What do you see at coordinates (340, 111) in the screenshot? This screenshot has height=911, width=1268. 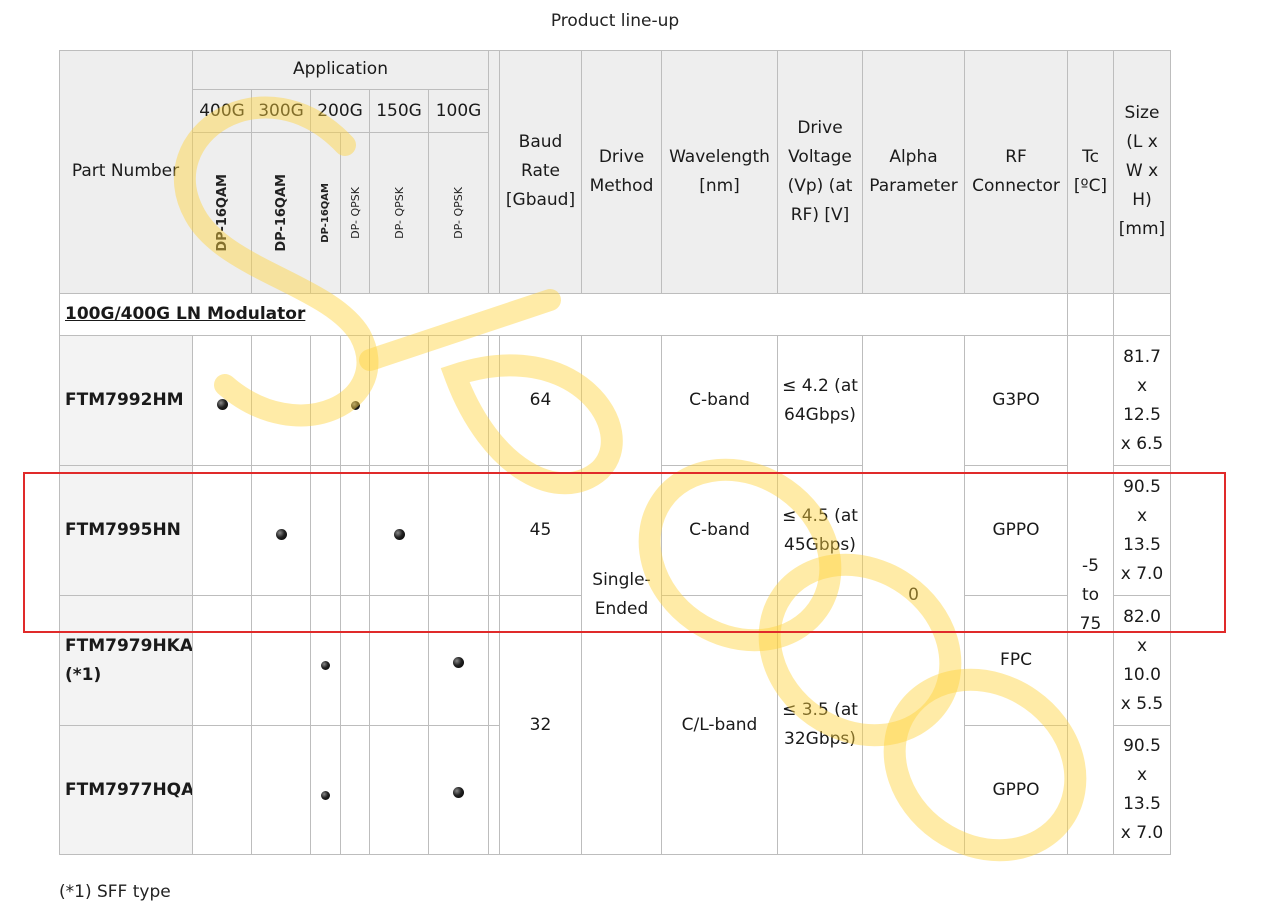 I see `header-group-200g: 200G` at bounding box center [340, 111].